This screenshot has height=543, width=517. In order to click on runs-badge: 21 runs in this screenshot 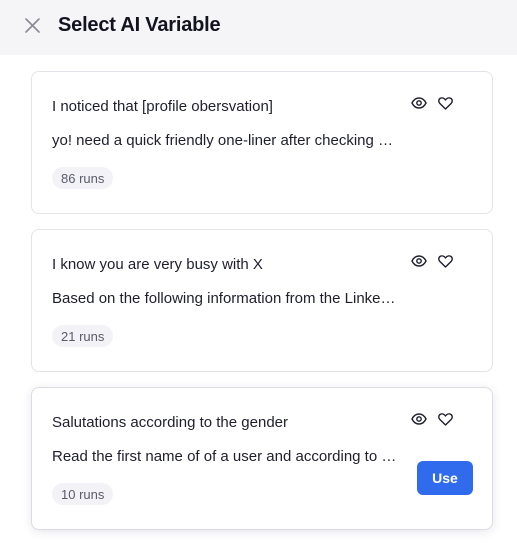, I will do `click(83, 336)`.